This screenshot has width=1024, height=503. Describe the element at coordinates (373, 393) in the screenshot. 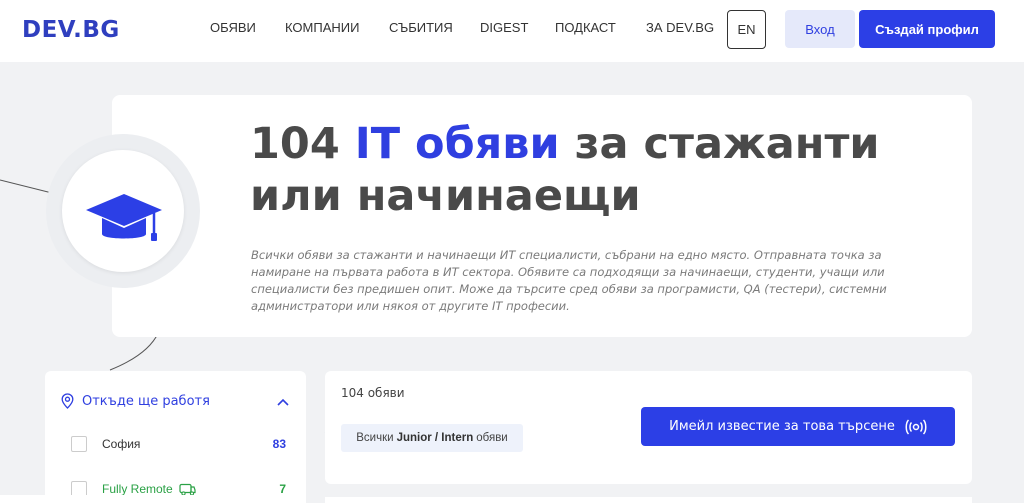

I see `results-count: 104 обяви` at that location.